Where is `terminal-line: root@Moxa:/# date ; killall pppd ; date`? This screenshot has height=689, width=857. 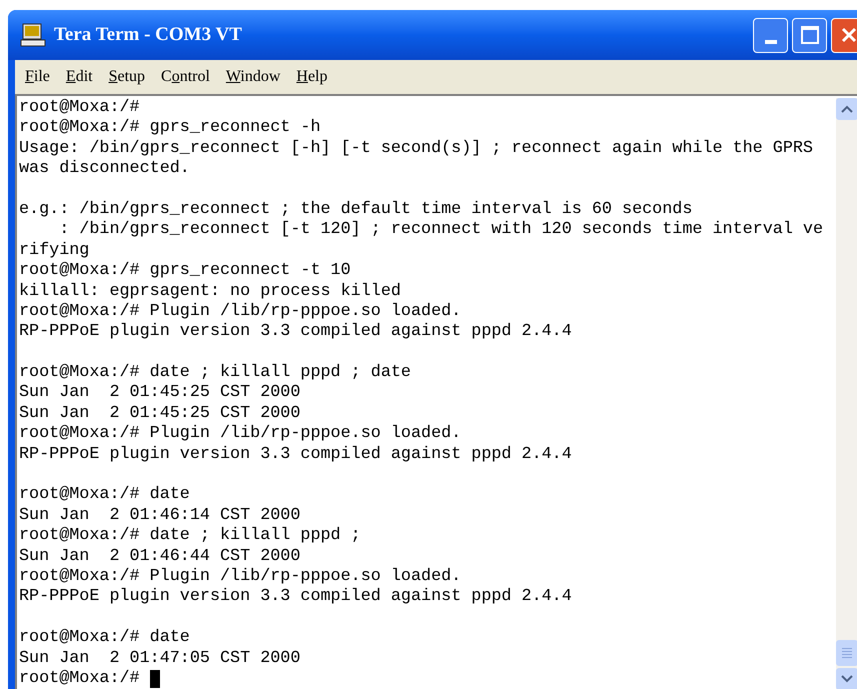 terminal-line: root@Moxa:/# date ; killall pppd ; date is located at coordinates (215, 373).